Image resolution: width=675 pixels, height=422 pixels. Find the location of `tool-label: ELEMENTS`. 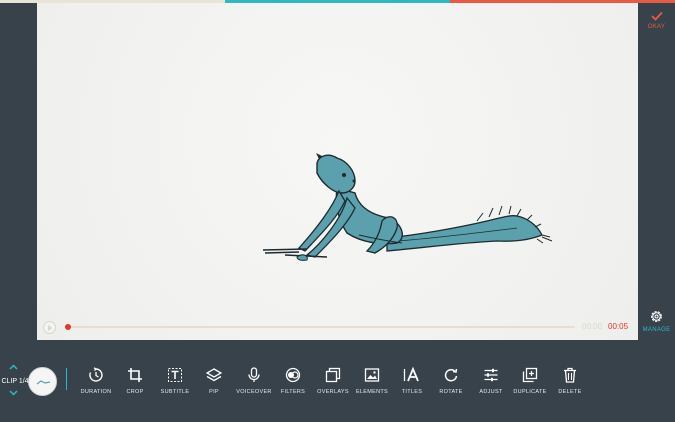

tool-label: ELEMENTS is located at coordinates (372, 392).